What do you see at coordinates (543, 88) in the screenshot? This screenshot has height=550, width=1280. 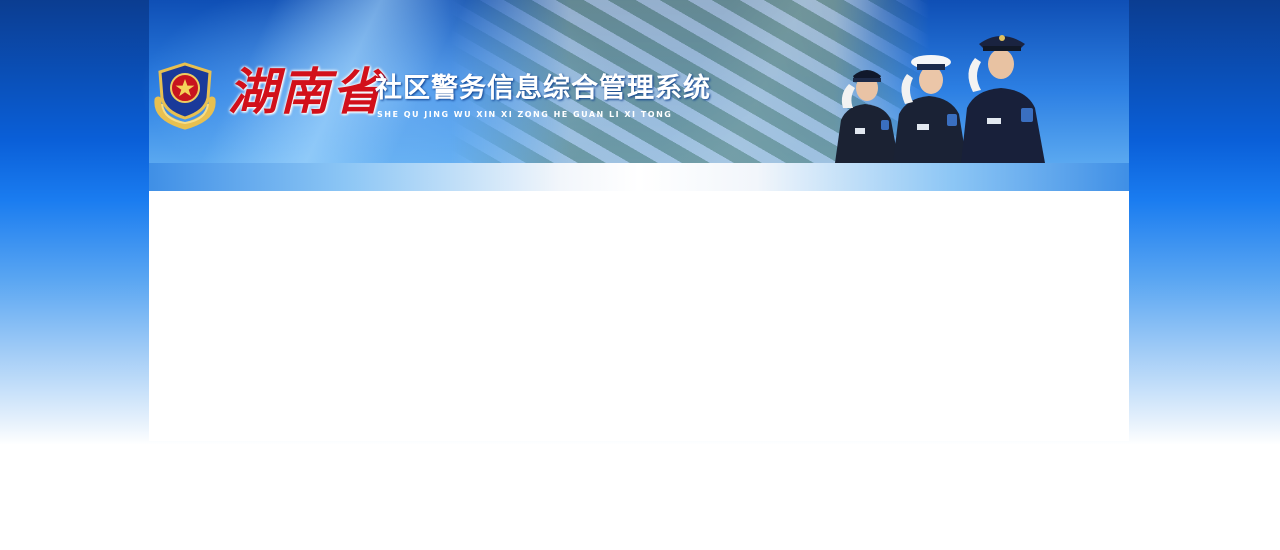 I see `system-title: 社区警务信息综合管理系统` at bounding box center [543, 88].